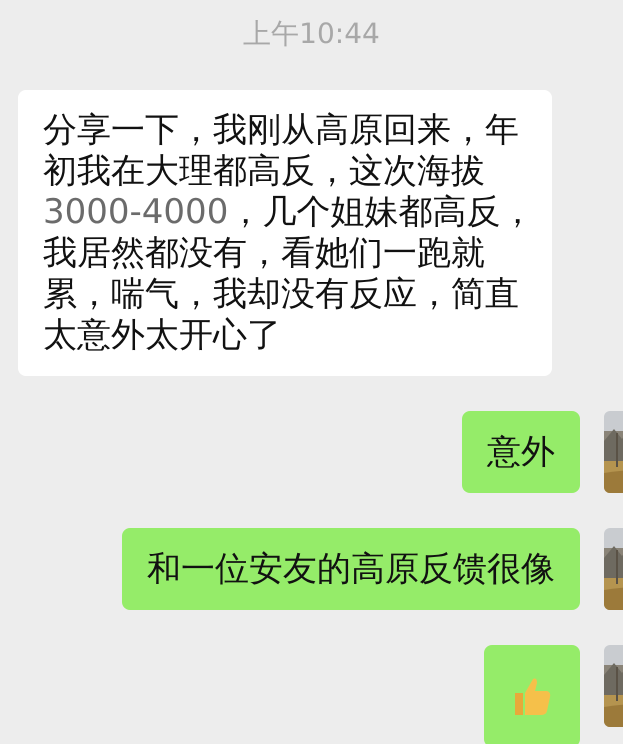  I want to click on timestamp: 上午10:44, so click(311, 34).